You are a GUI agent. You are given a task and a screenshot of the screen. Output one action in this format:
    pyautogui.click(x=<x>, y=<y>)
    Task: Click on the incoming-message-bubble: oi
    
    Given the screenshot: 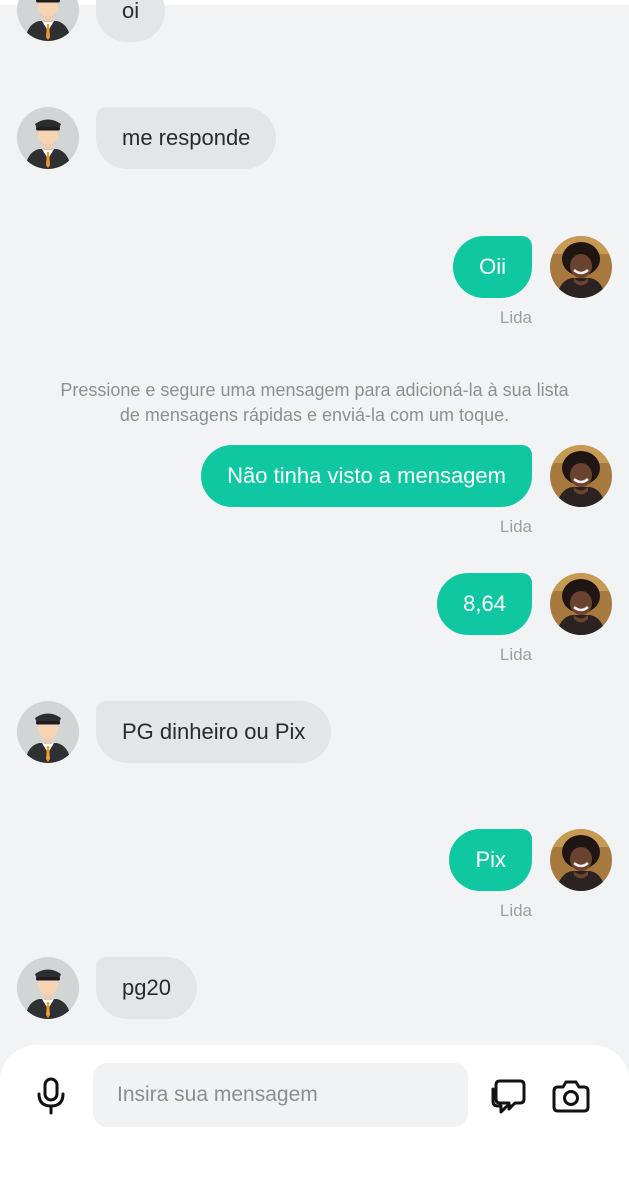 What is the action you would take?
    pyautogui.click(x=131, y=21)
    